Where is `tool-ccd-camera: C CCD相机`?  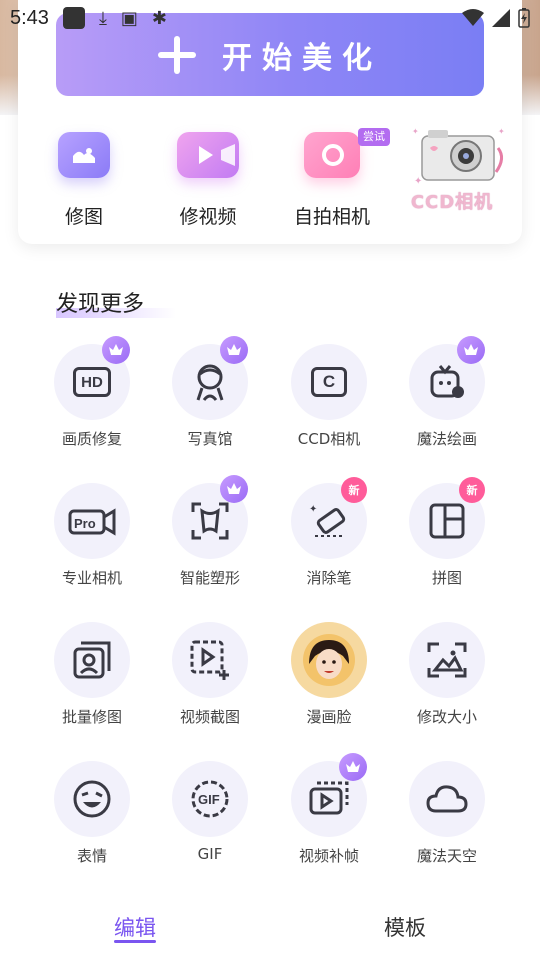
tool-ccd-camera: C CCD相机 is located at coordinates (329, 391).